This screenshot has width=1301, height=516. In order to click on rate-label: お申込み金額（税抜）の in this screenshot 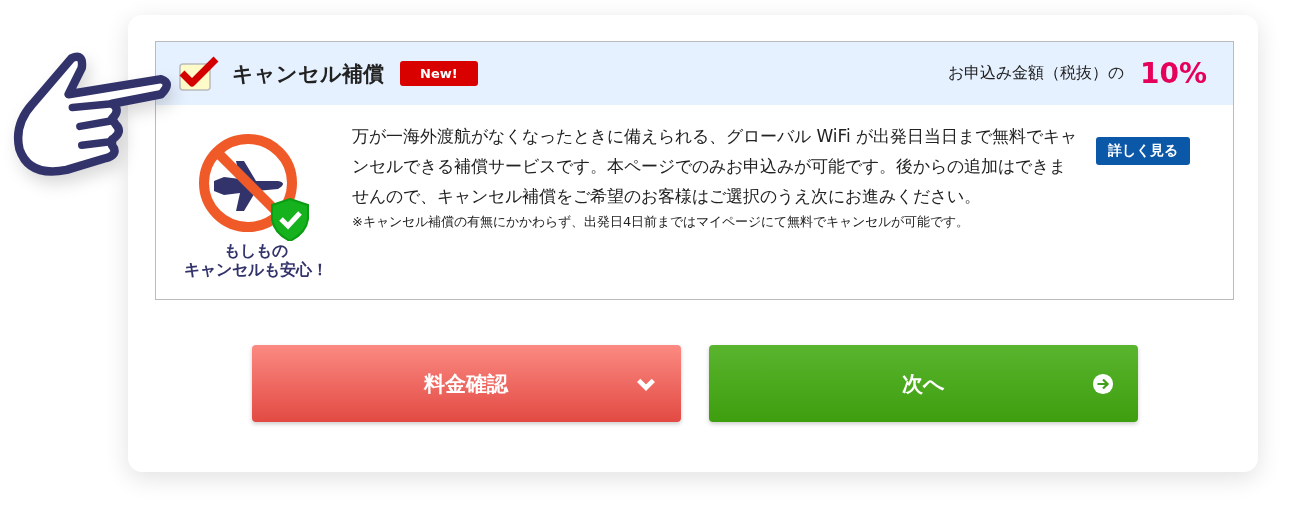, I will do `click(1035, 73)`.